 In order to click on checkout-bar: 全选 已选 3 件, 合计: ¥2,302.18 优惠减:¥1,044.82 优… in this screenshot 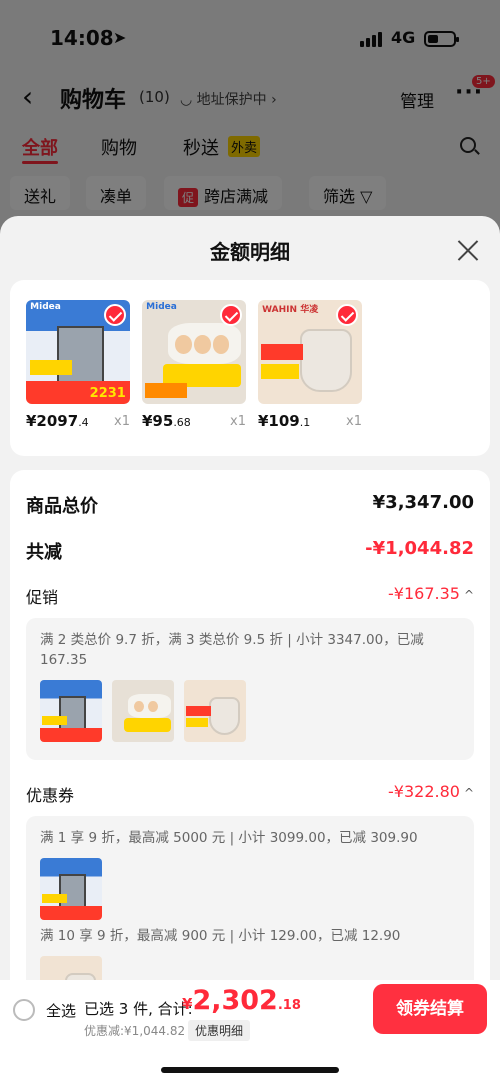, I will do `click(250, 1031)`.